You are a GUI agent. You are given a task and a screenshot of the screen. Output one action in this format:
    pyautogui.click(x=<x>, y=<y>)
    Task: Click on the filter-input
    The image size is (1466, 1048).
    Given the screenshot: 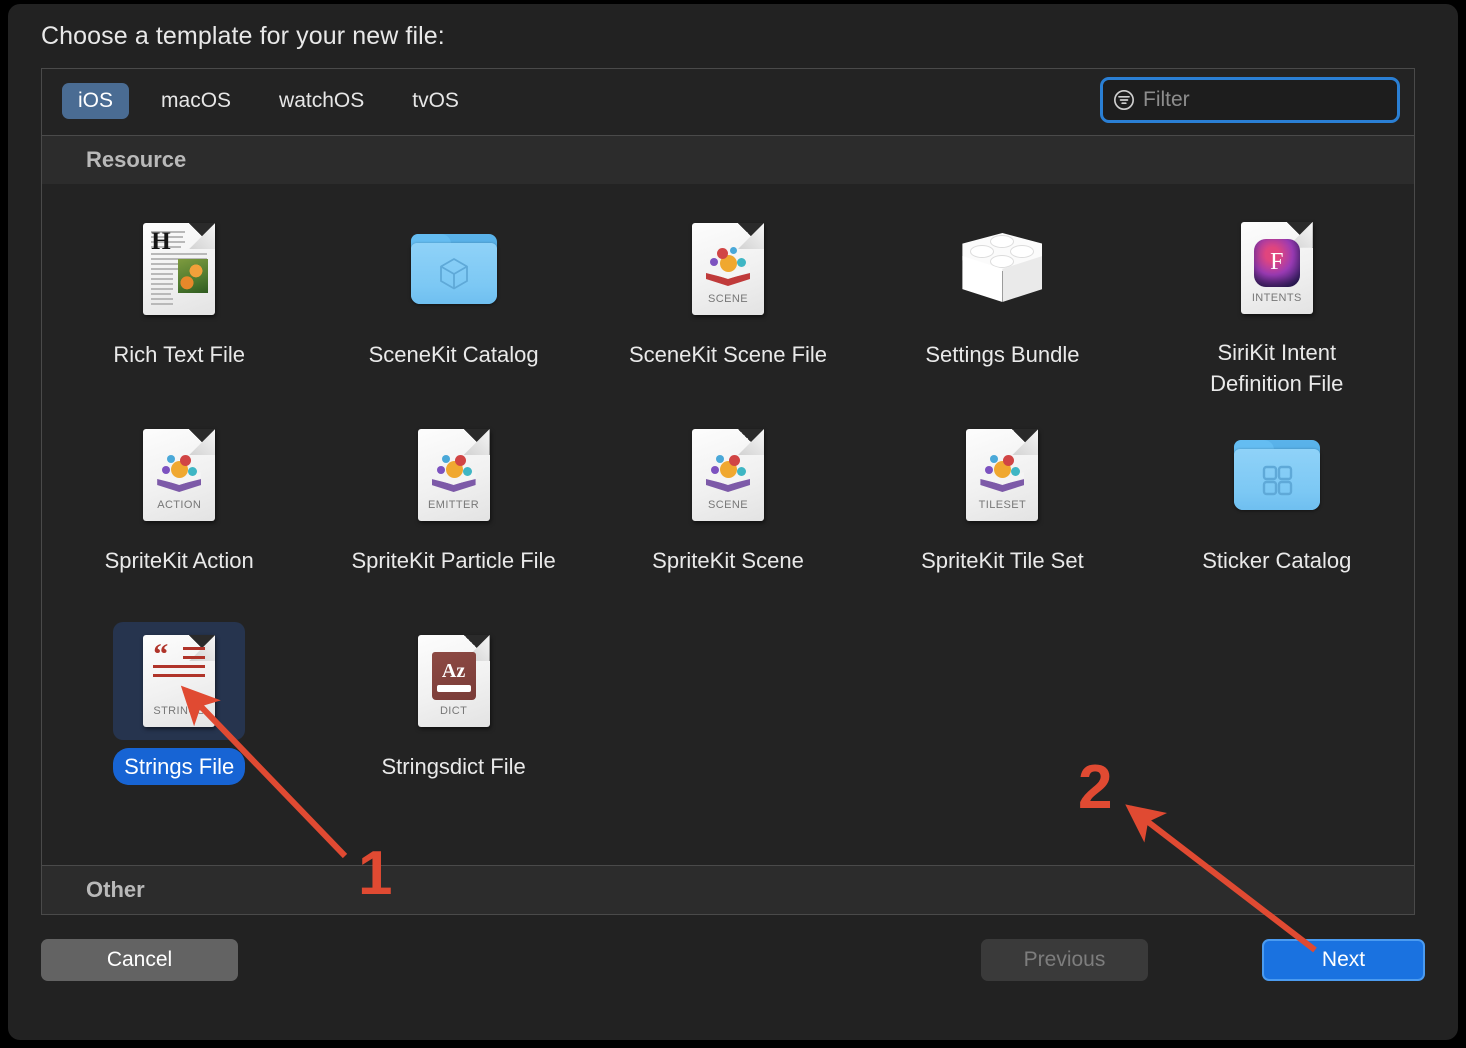 What is the action you would take?
    pyautogui.click(x=1278, y=100)
    